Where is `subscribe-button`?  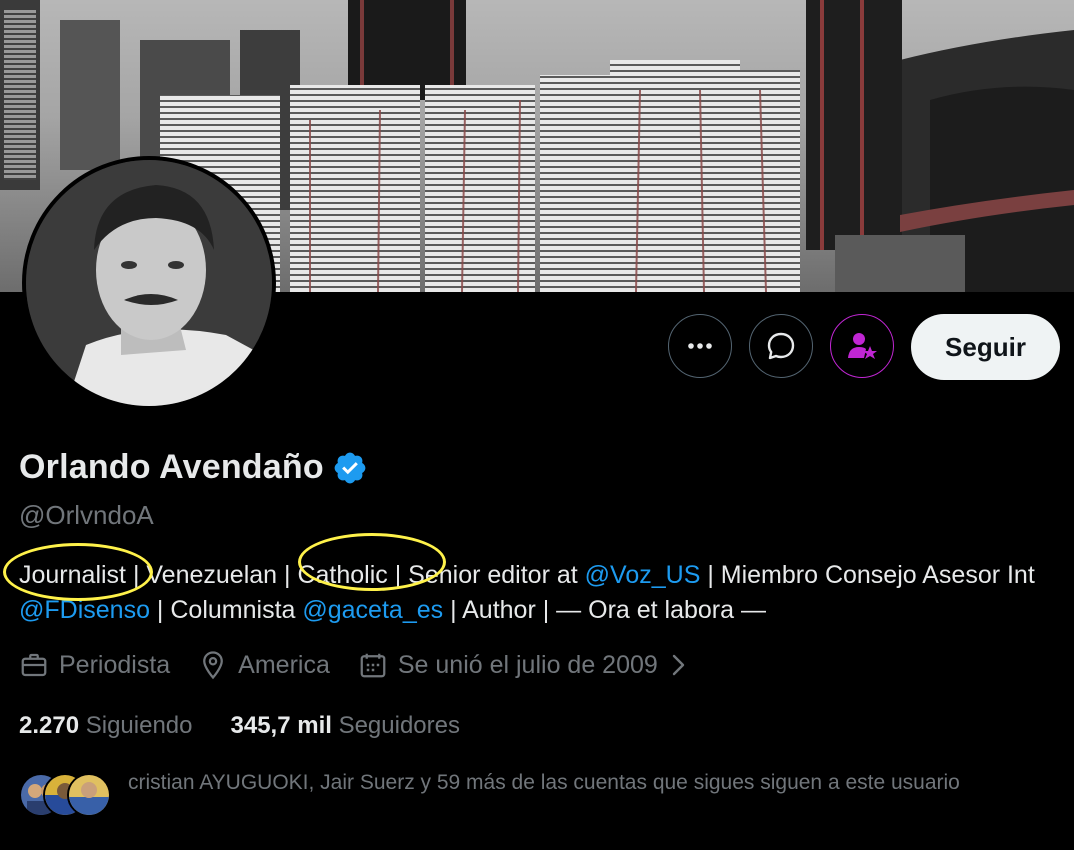
subscribe-button is located at coordinates (862, 346).